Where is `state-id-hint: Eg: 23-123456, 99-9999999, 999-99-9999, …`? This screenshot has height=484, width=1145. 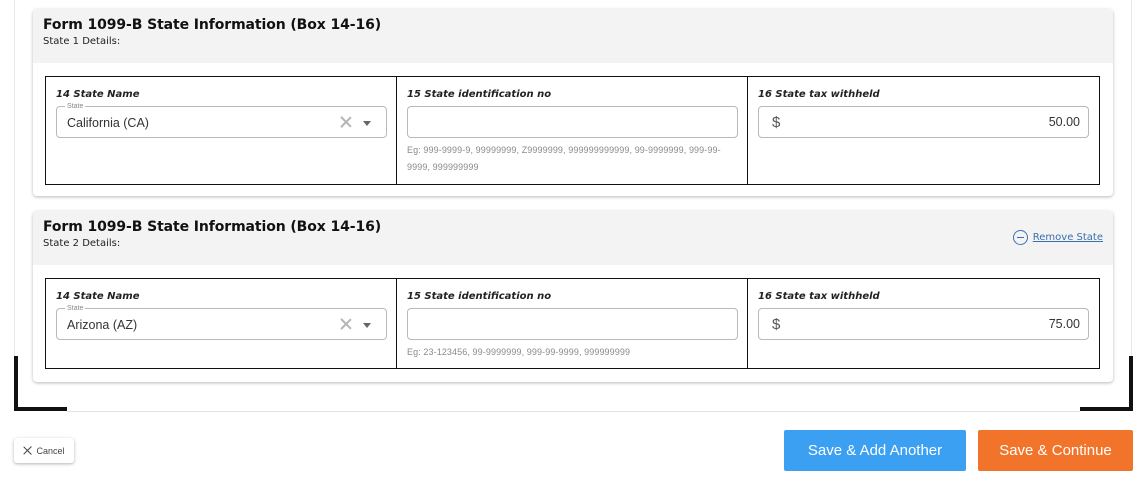 state-id-hint: Eg: 23-123456, 99-9999999, 999-99-9999, … is located at coordinates (519, 352).